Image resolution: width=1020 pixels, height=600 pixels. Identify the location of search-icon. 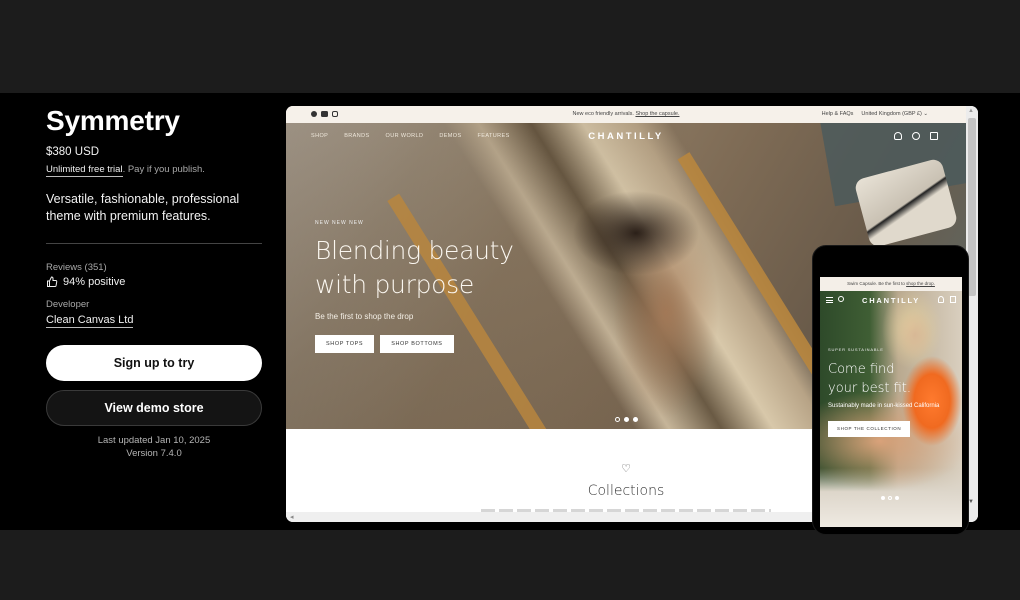
(916, 136).